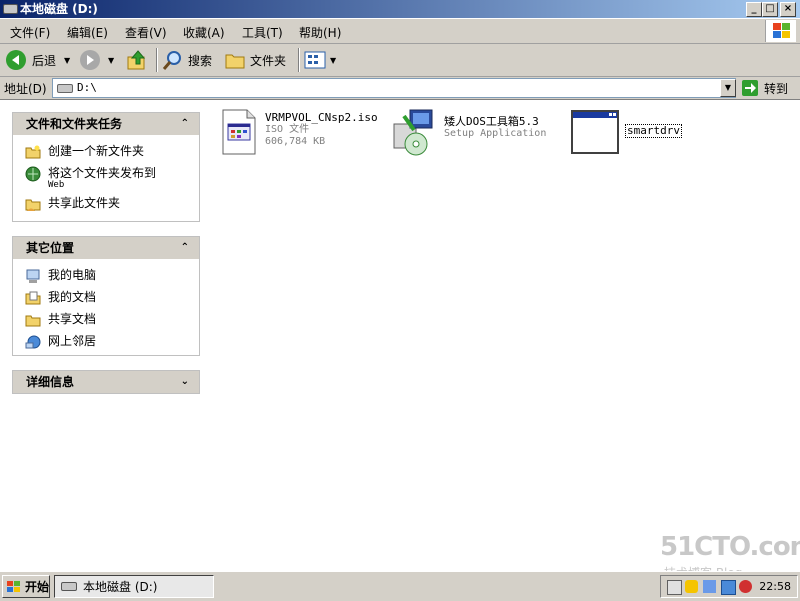  I want to click on folders-label: 文件夹, so click(268, 60).